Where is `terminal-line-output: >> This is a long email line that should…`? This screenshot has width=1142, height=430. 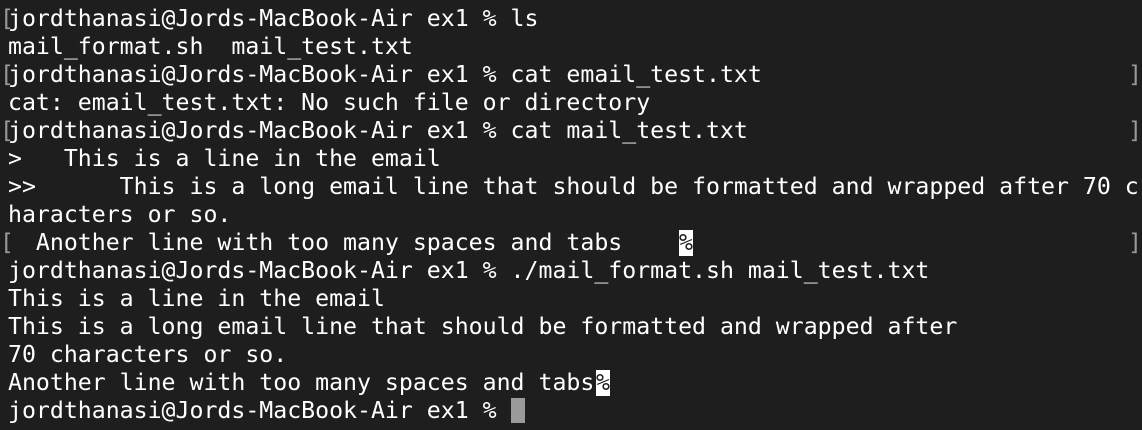 terminal-line-output: >> This is a long email line that should… is located at coordinates (573, 186).